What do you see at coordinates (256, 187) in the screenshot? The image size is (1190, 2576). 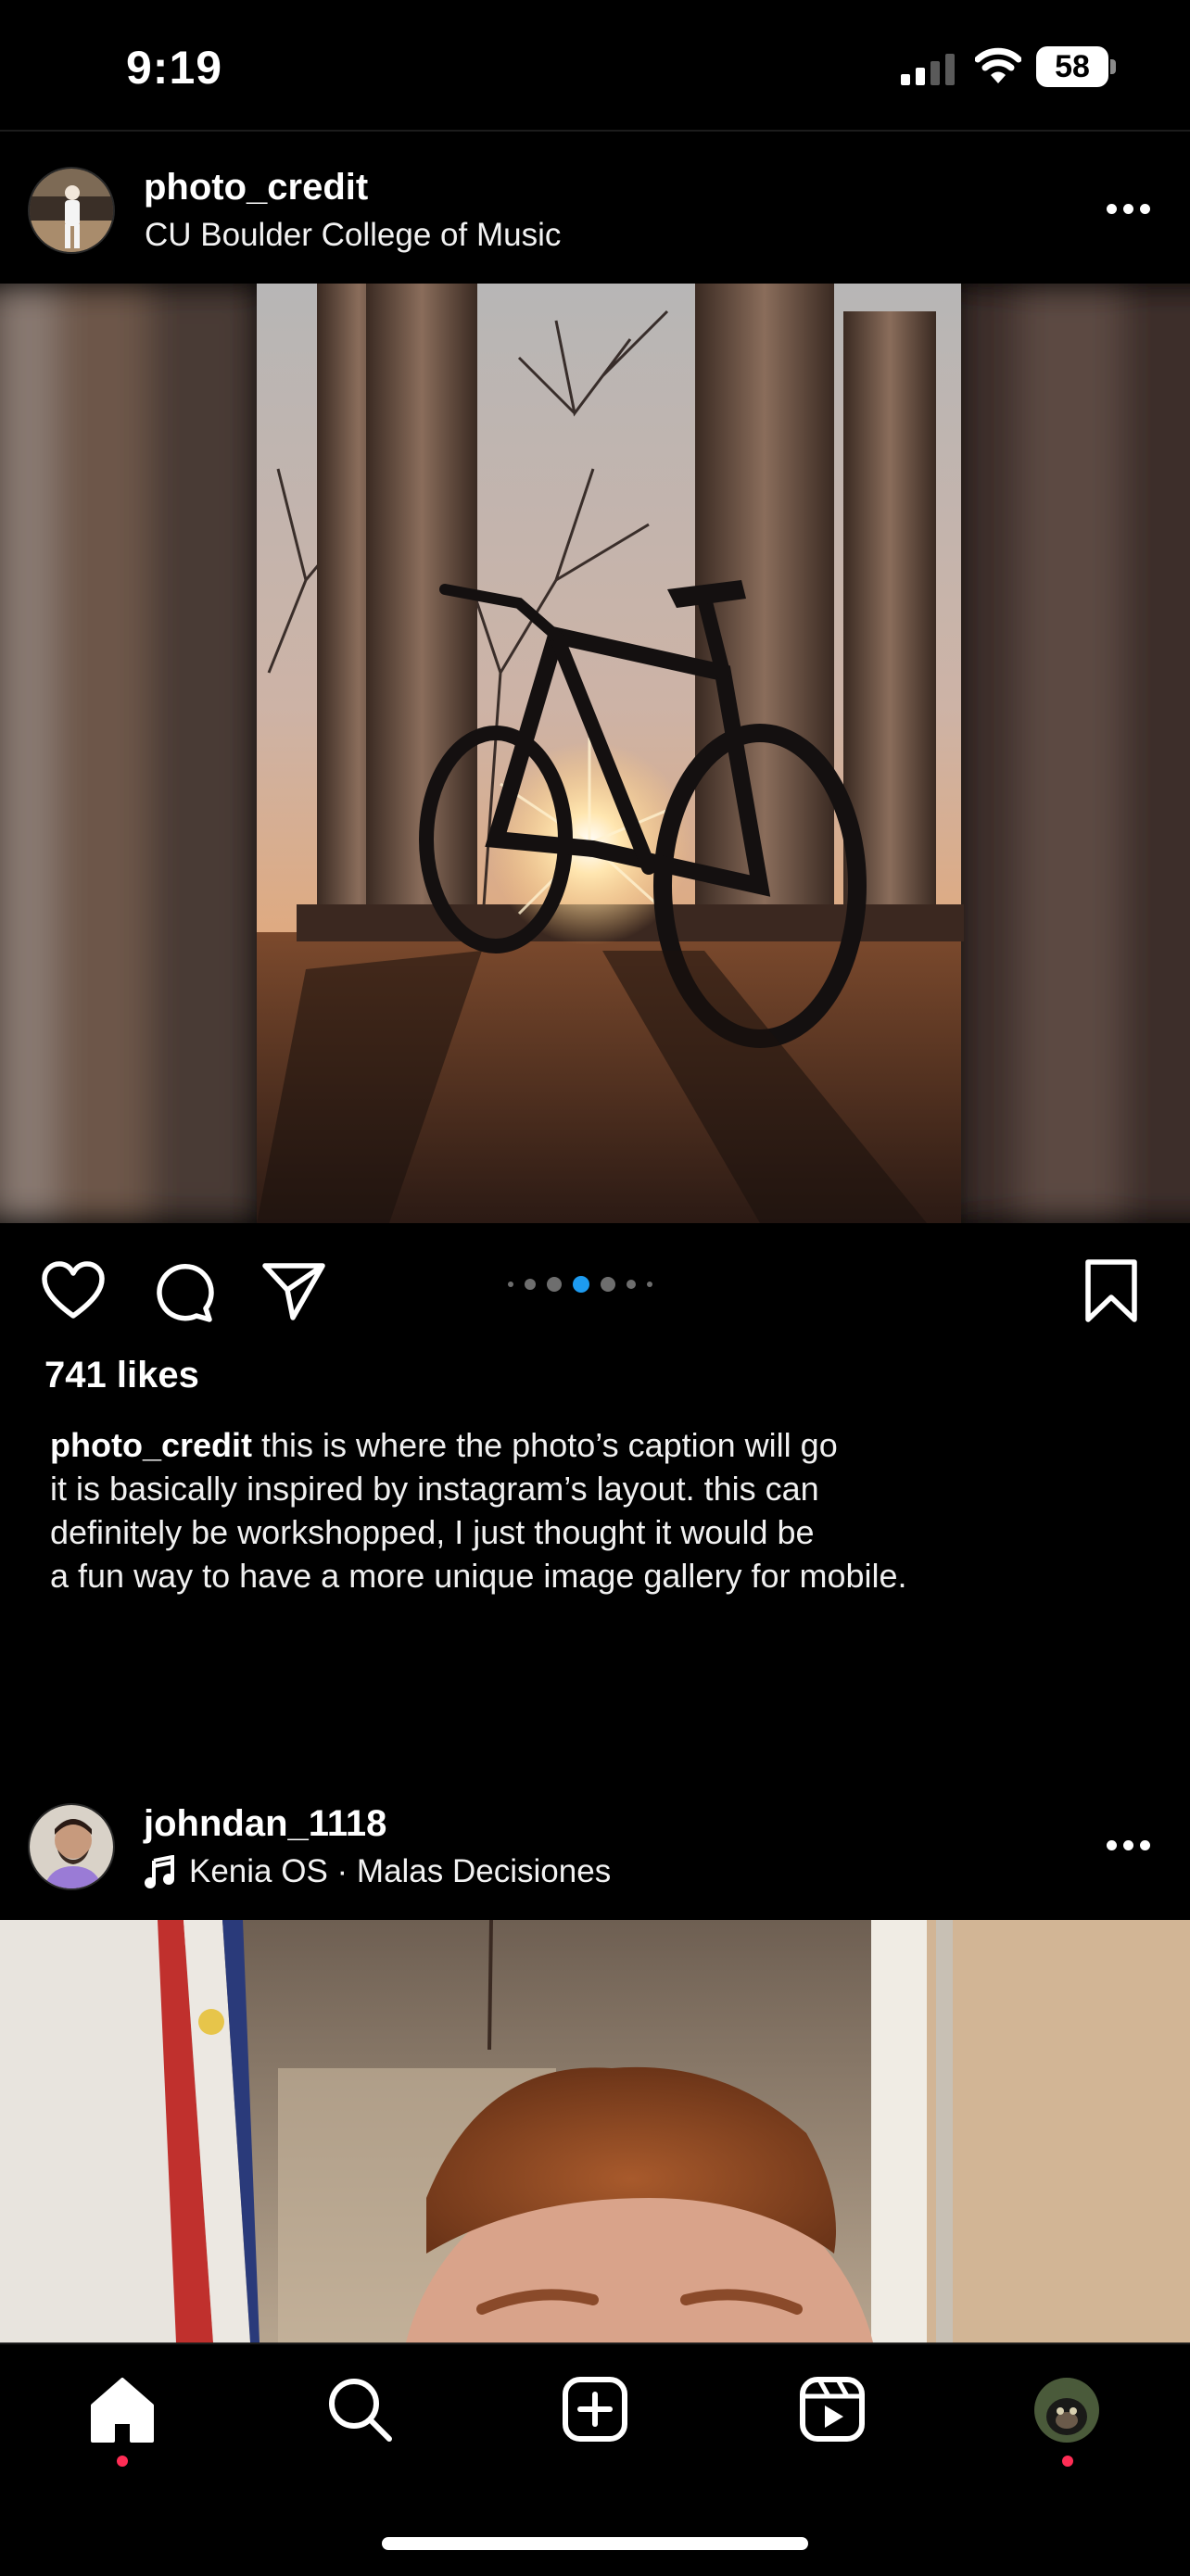 I see `post-username: photo_credit` at bounding box center [256, 187].